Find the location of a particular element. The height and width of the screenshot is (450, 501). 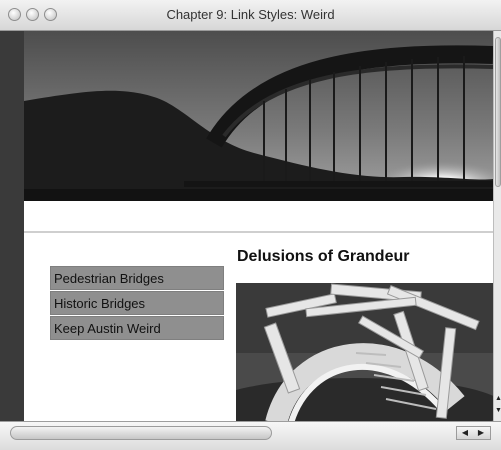

horizontal-scroll-buttons: ◀ ▶ is located at coordinates (473, 433).